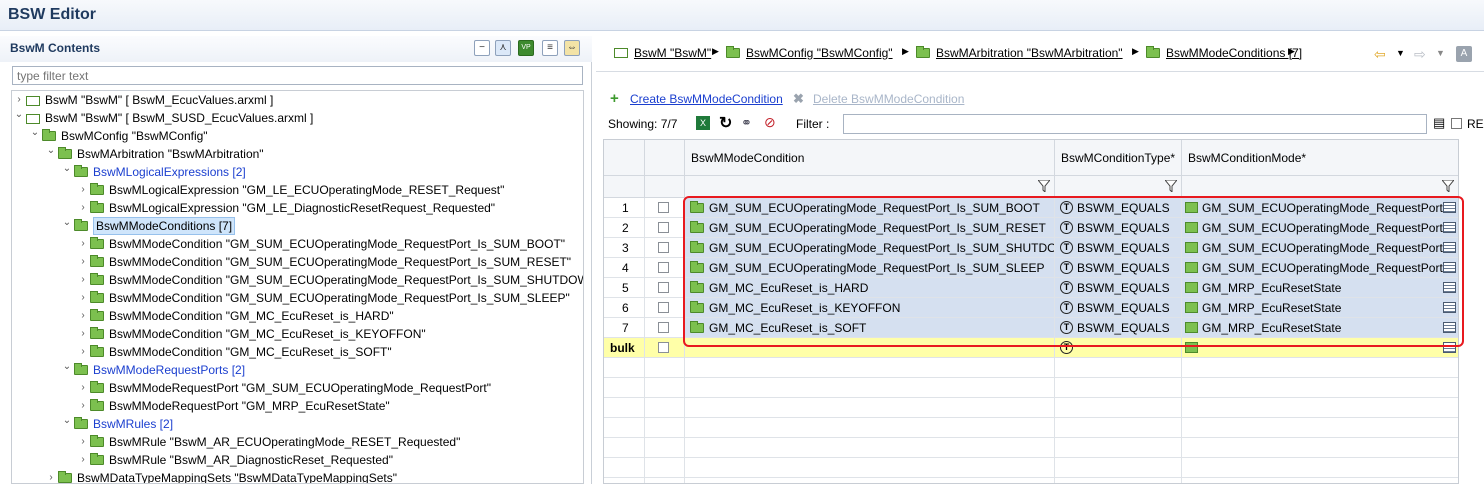 The width and height of the screenshot is (1484, 484). Describe the element at coordinates (503, 48) in the screenshot. I see `link-editor-icon: ⋏` at that location.